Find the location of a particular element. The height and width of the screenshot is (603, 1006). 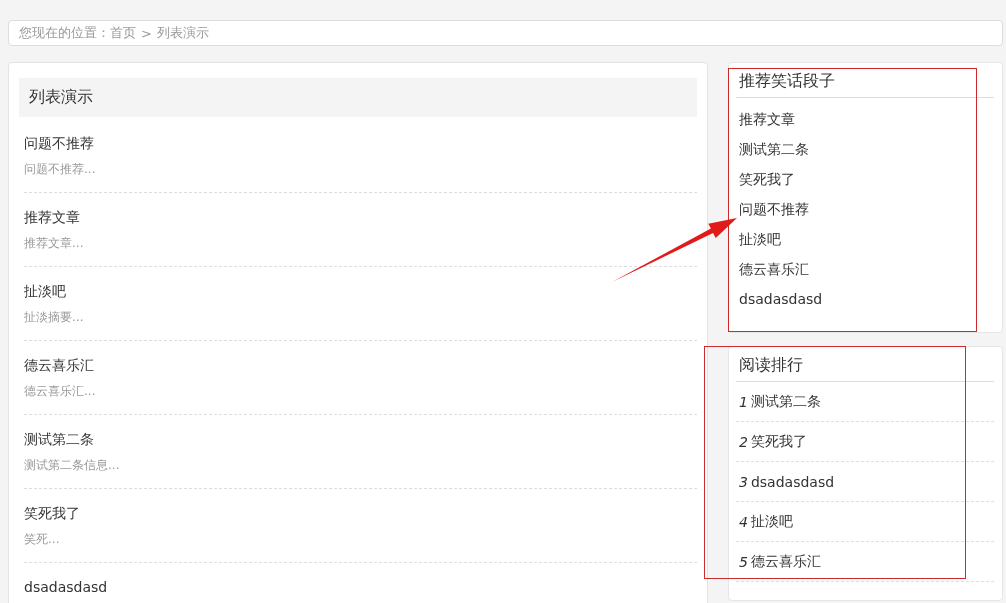

sidebar-link: 测试第二条 is located at coordinates (774, 149).